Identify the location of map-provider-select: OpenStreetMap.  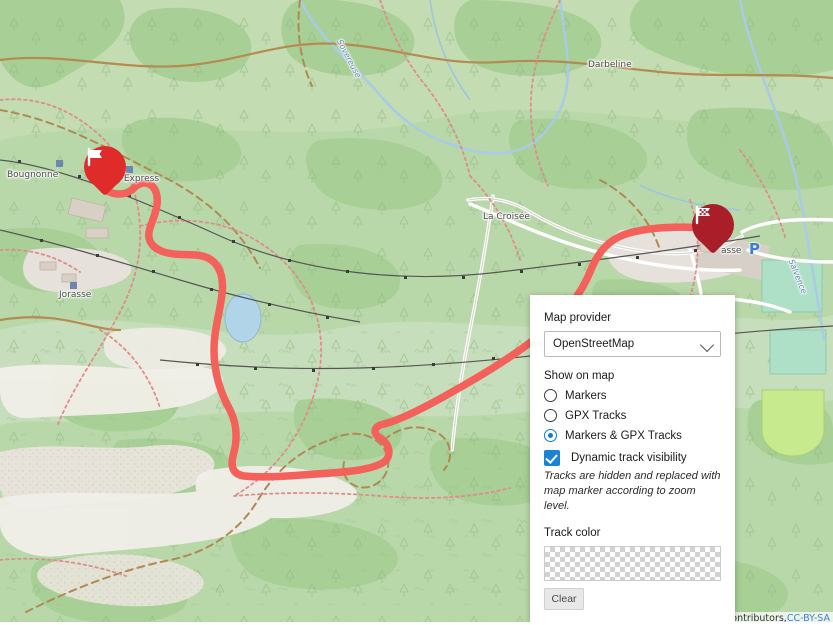
(632, 344).